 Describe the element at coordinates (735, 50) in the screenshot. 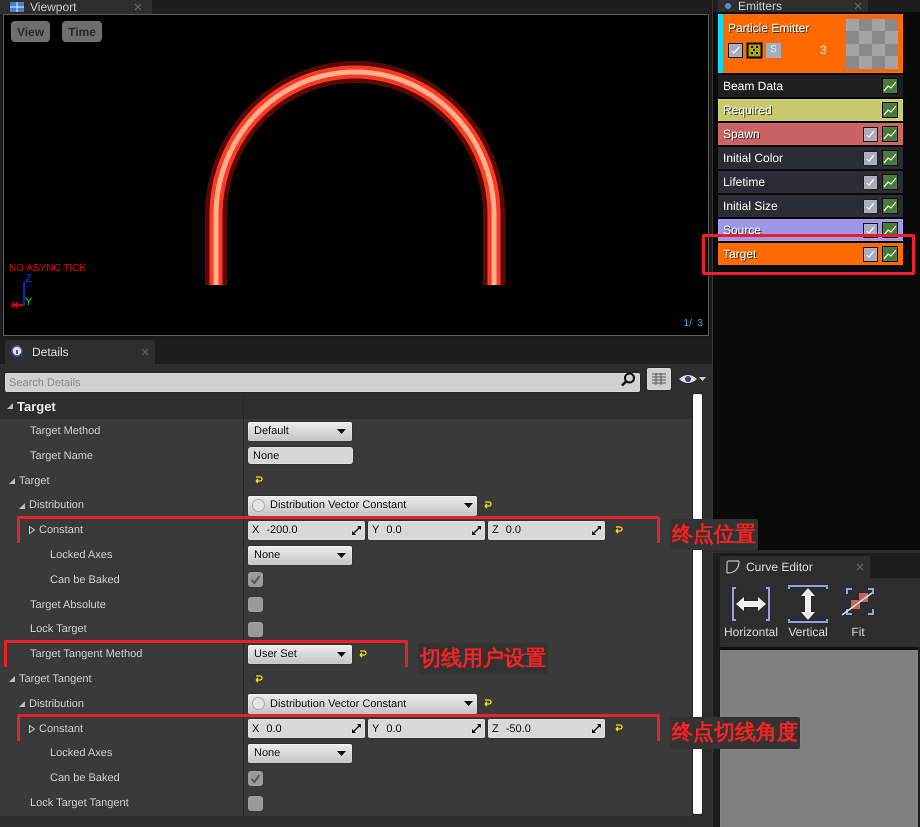

I see `enable-checkbox` at that location.